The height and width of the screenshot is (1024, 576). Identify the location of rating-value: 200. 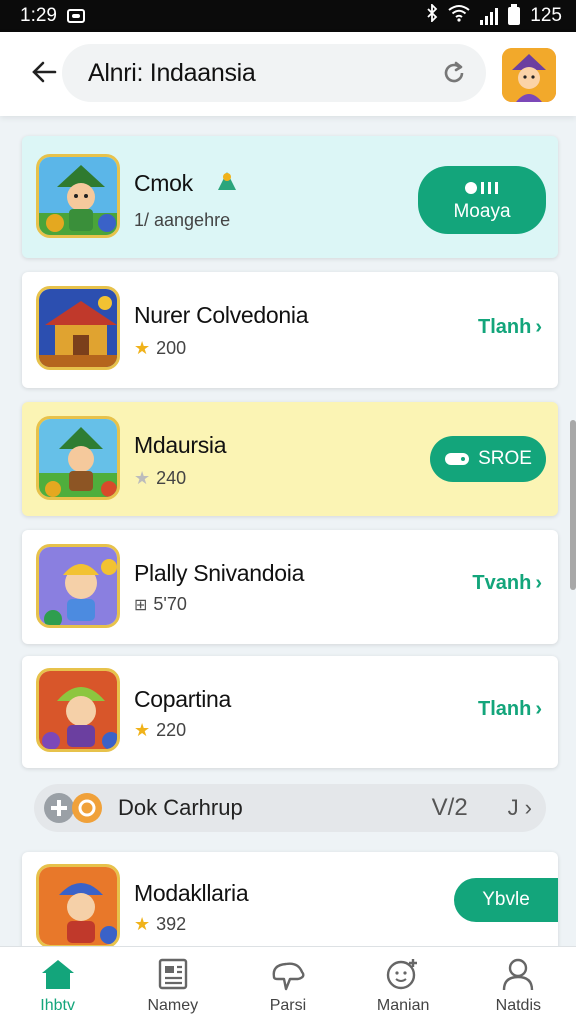
(171, 348).